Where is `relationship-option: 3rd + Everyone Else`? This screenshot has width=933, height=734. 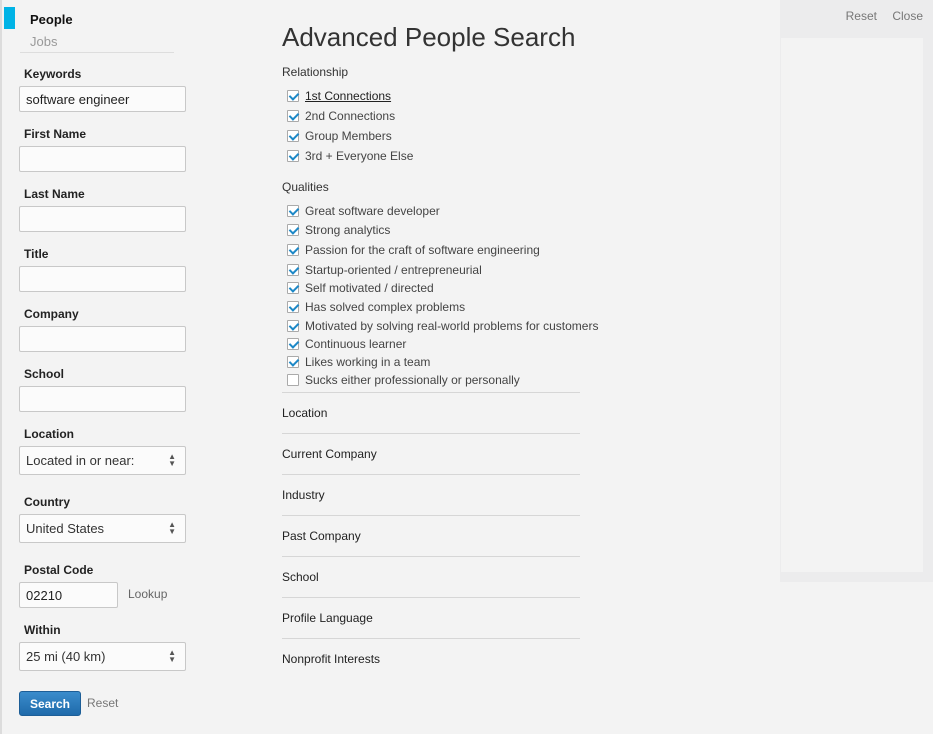
relationship-option: 3rd + Everyone Else is located at coordinates (350, 156).